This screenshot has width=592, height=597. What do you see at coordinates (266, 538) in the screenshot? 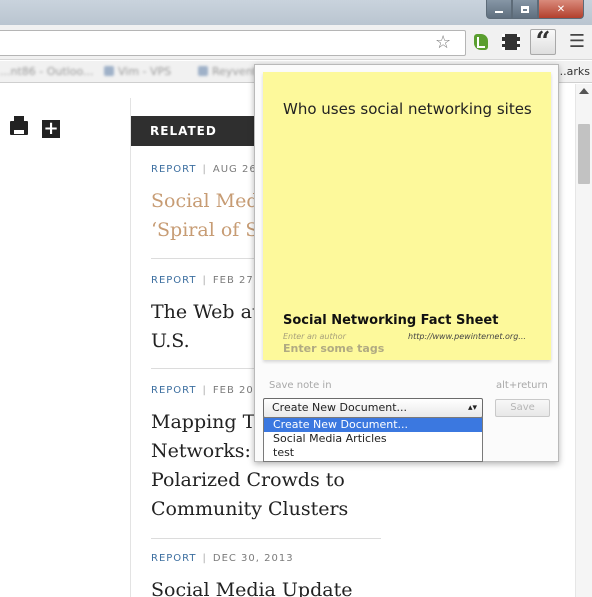
I see `article-divider` at bounding box center [266, 538].